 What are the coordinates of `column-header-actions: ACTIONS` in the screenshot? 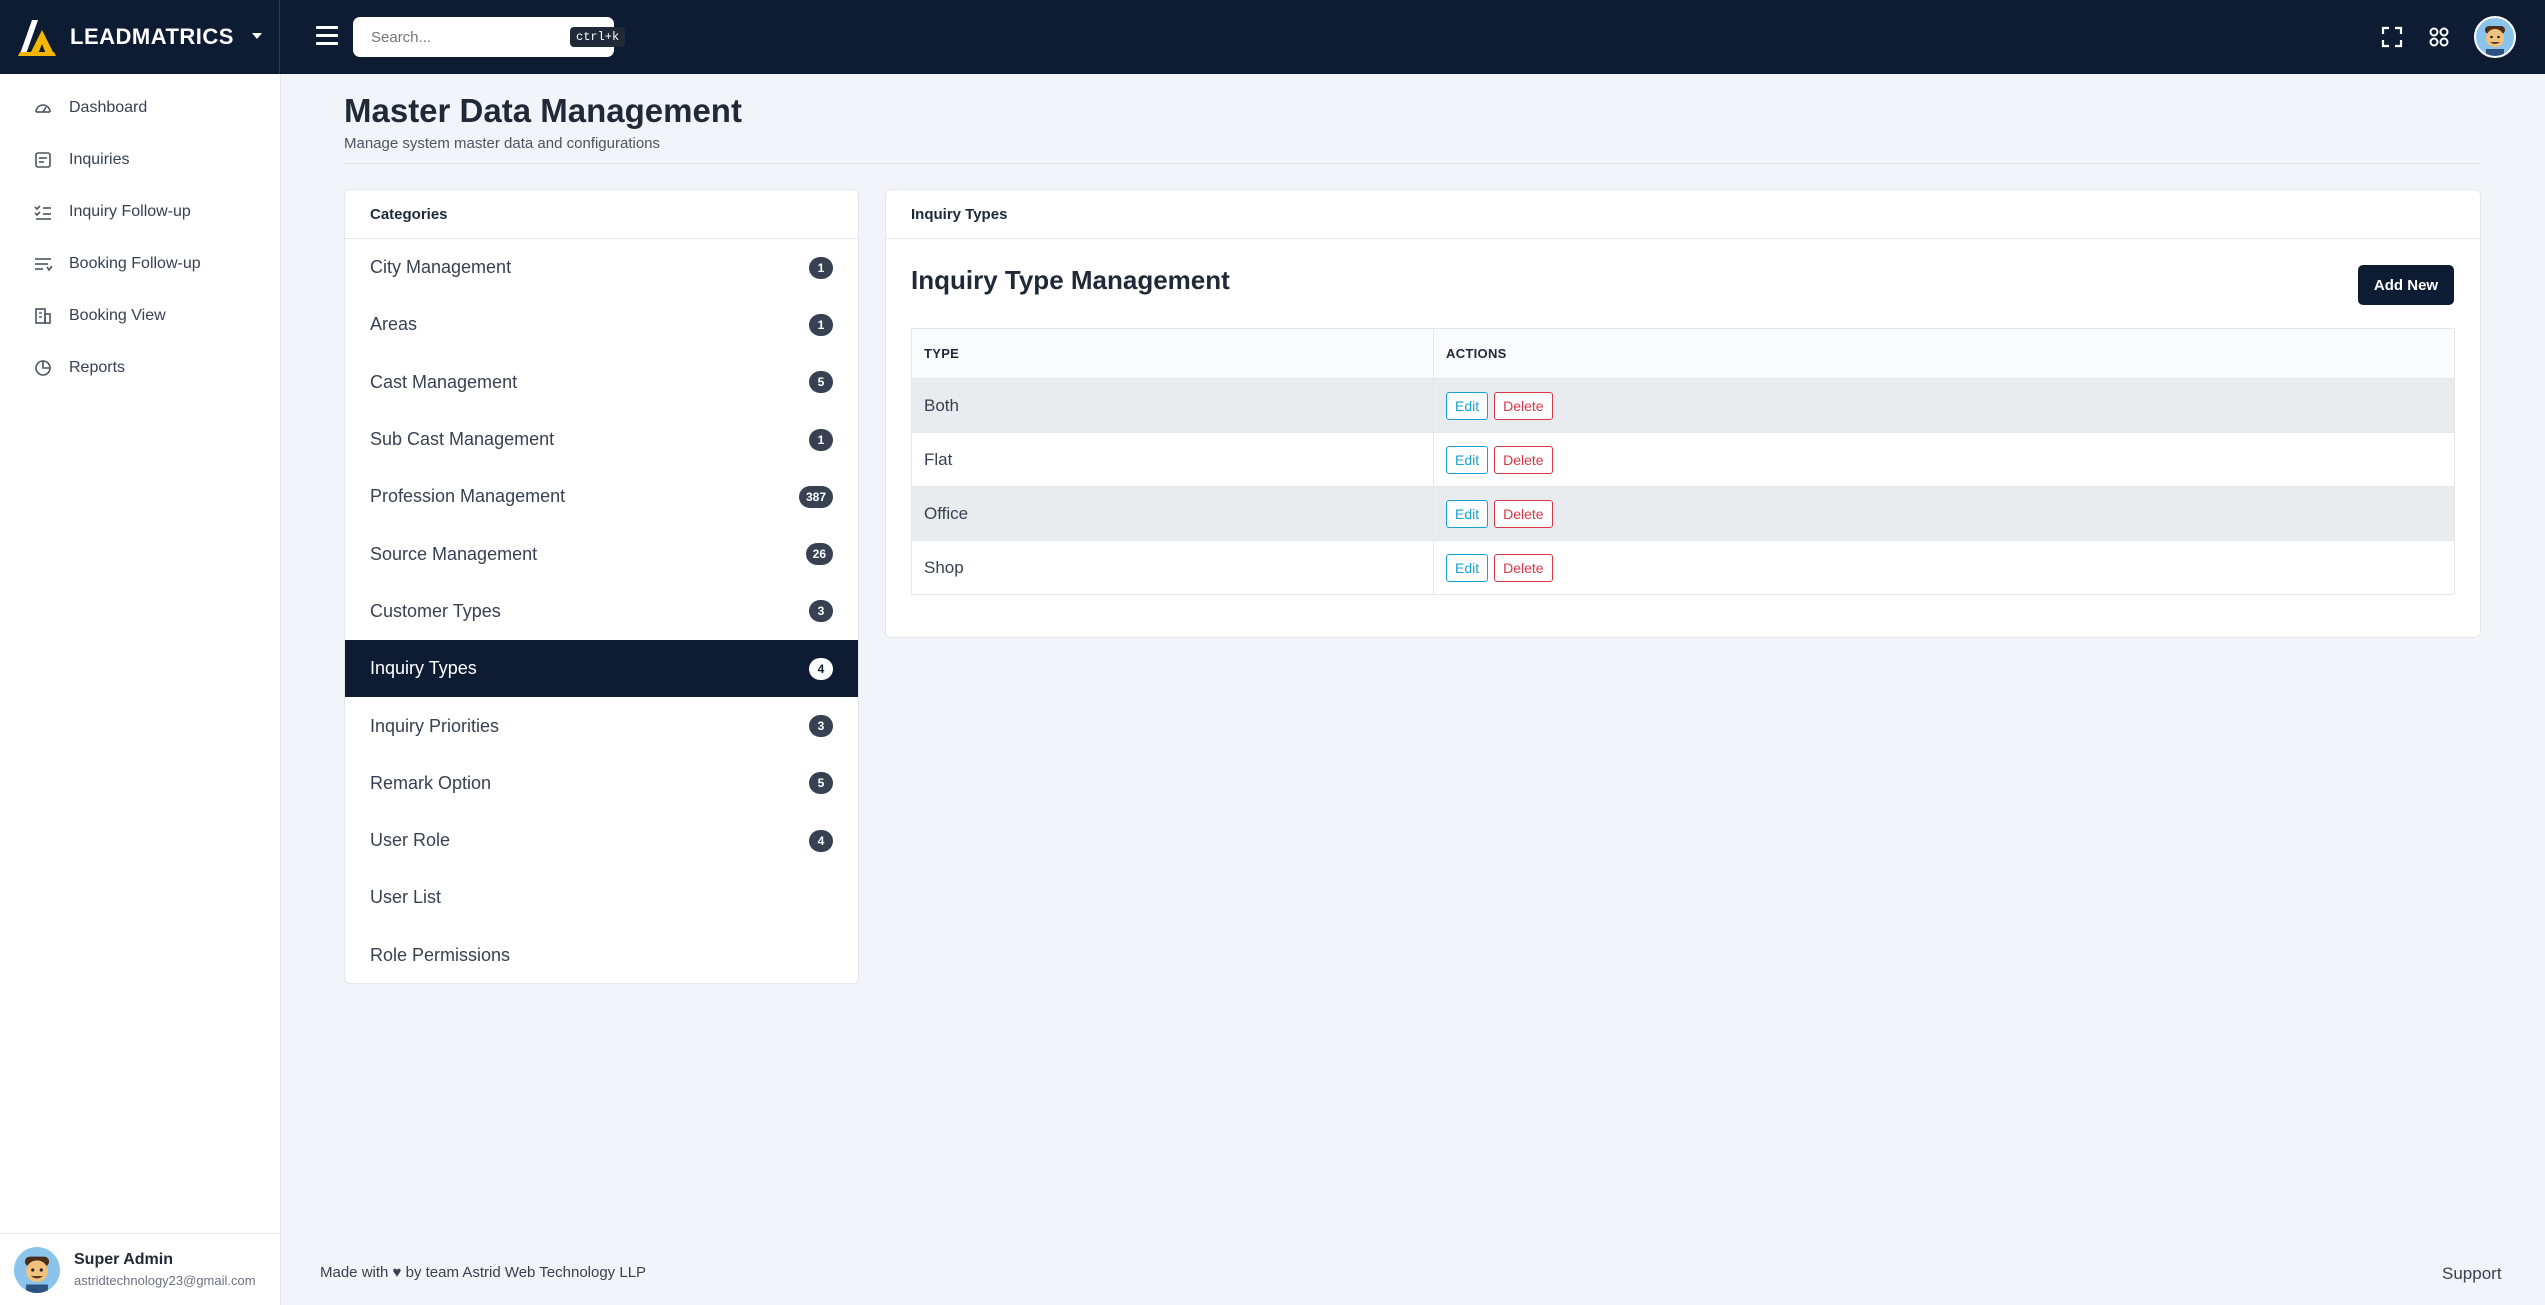 It's located at (1944, 353).